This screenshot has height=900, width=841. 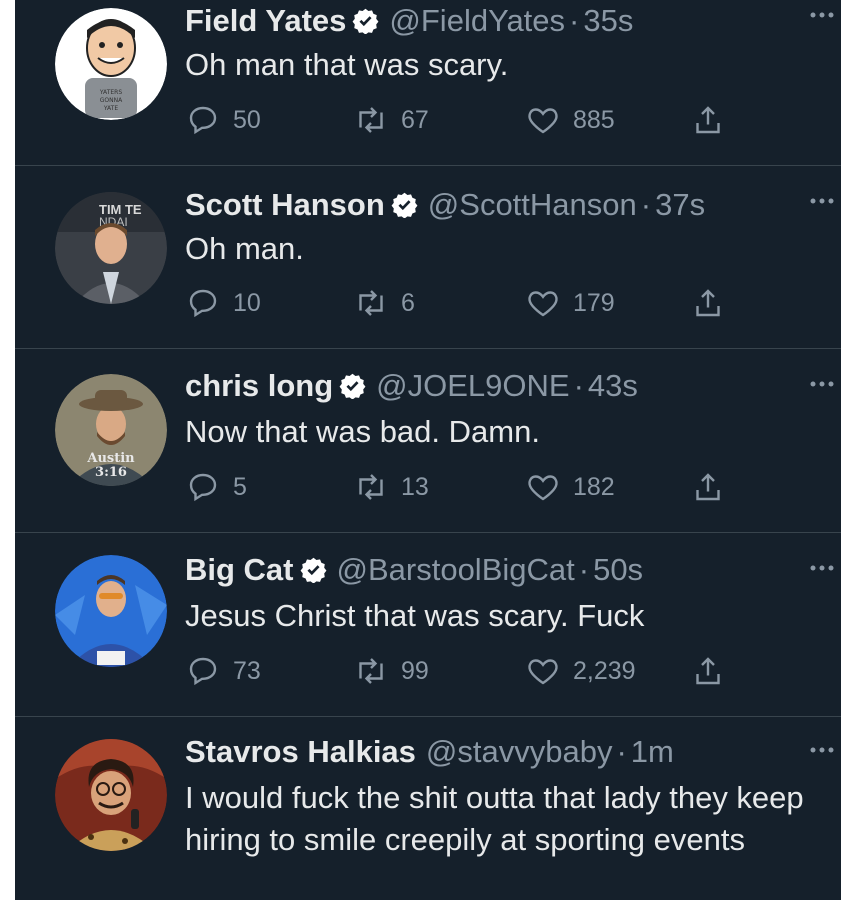 I want to click on retweet-count: 13, so click(x=415, y=486).